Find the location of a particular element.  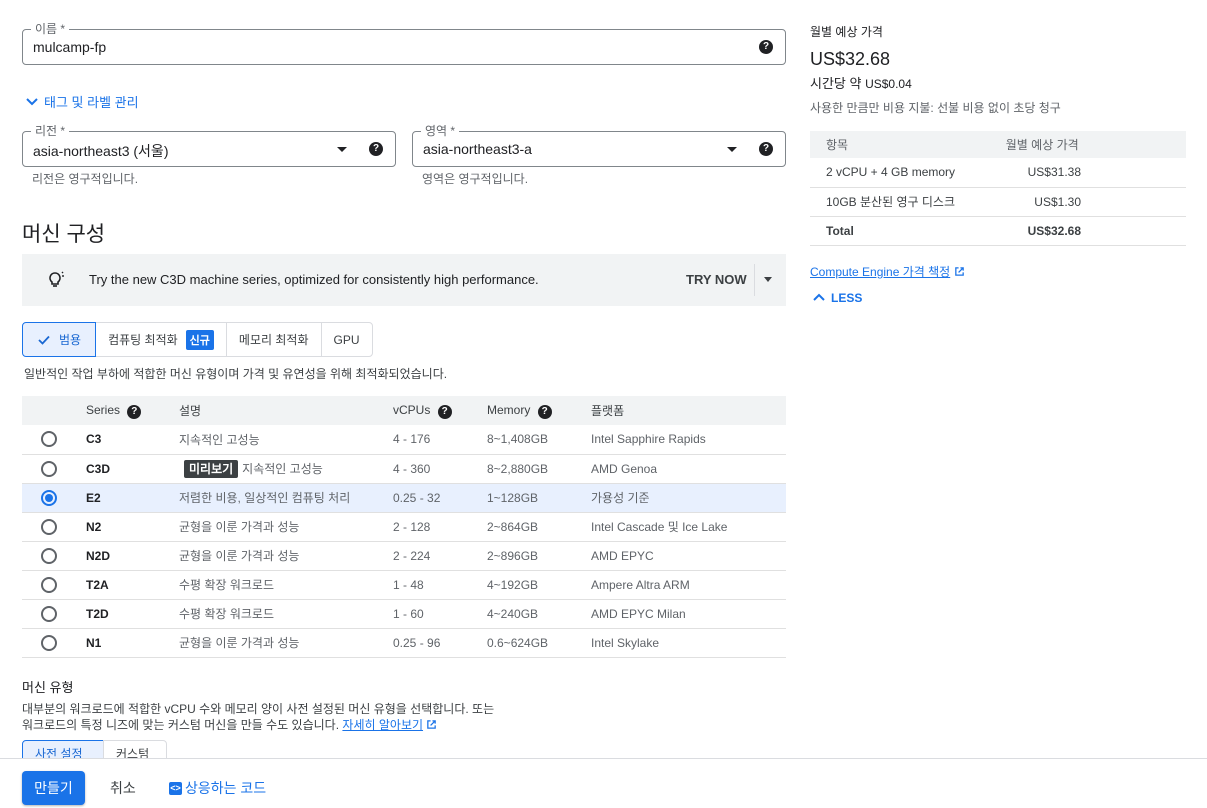

pricing-hourly-row: 시간당 약 US$0.04 is located at coordinates (861, 82).